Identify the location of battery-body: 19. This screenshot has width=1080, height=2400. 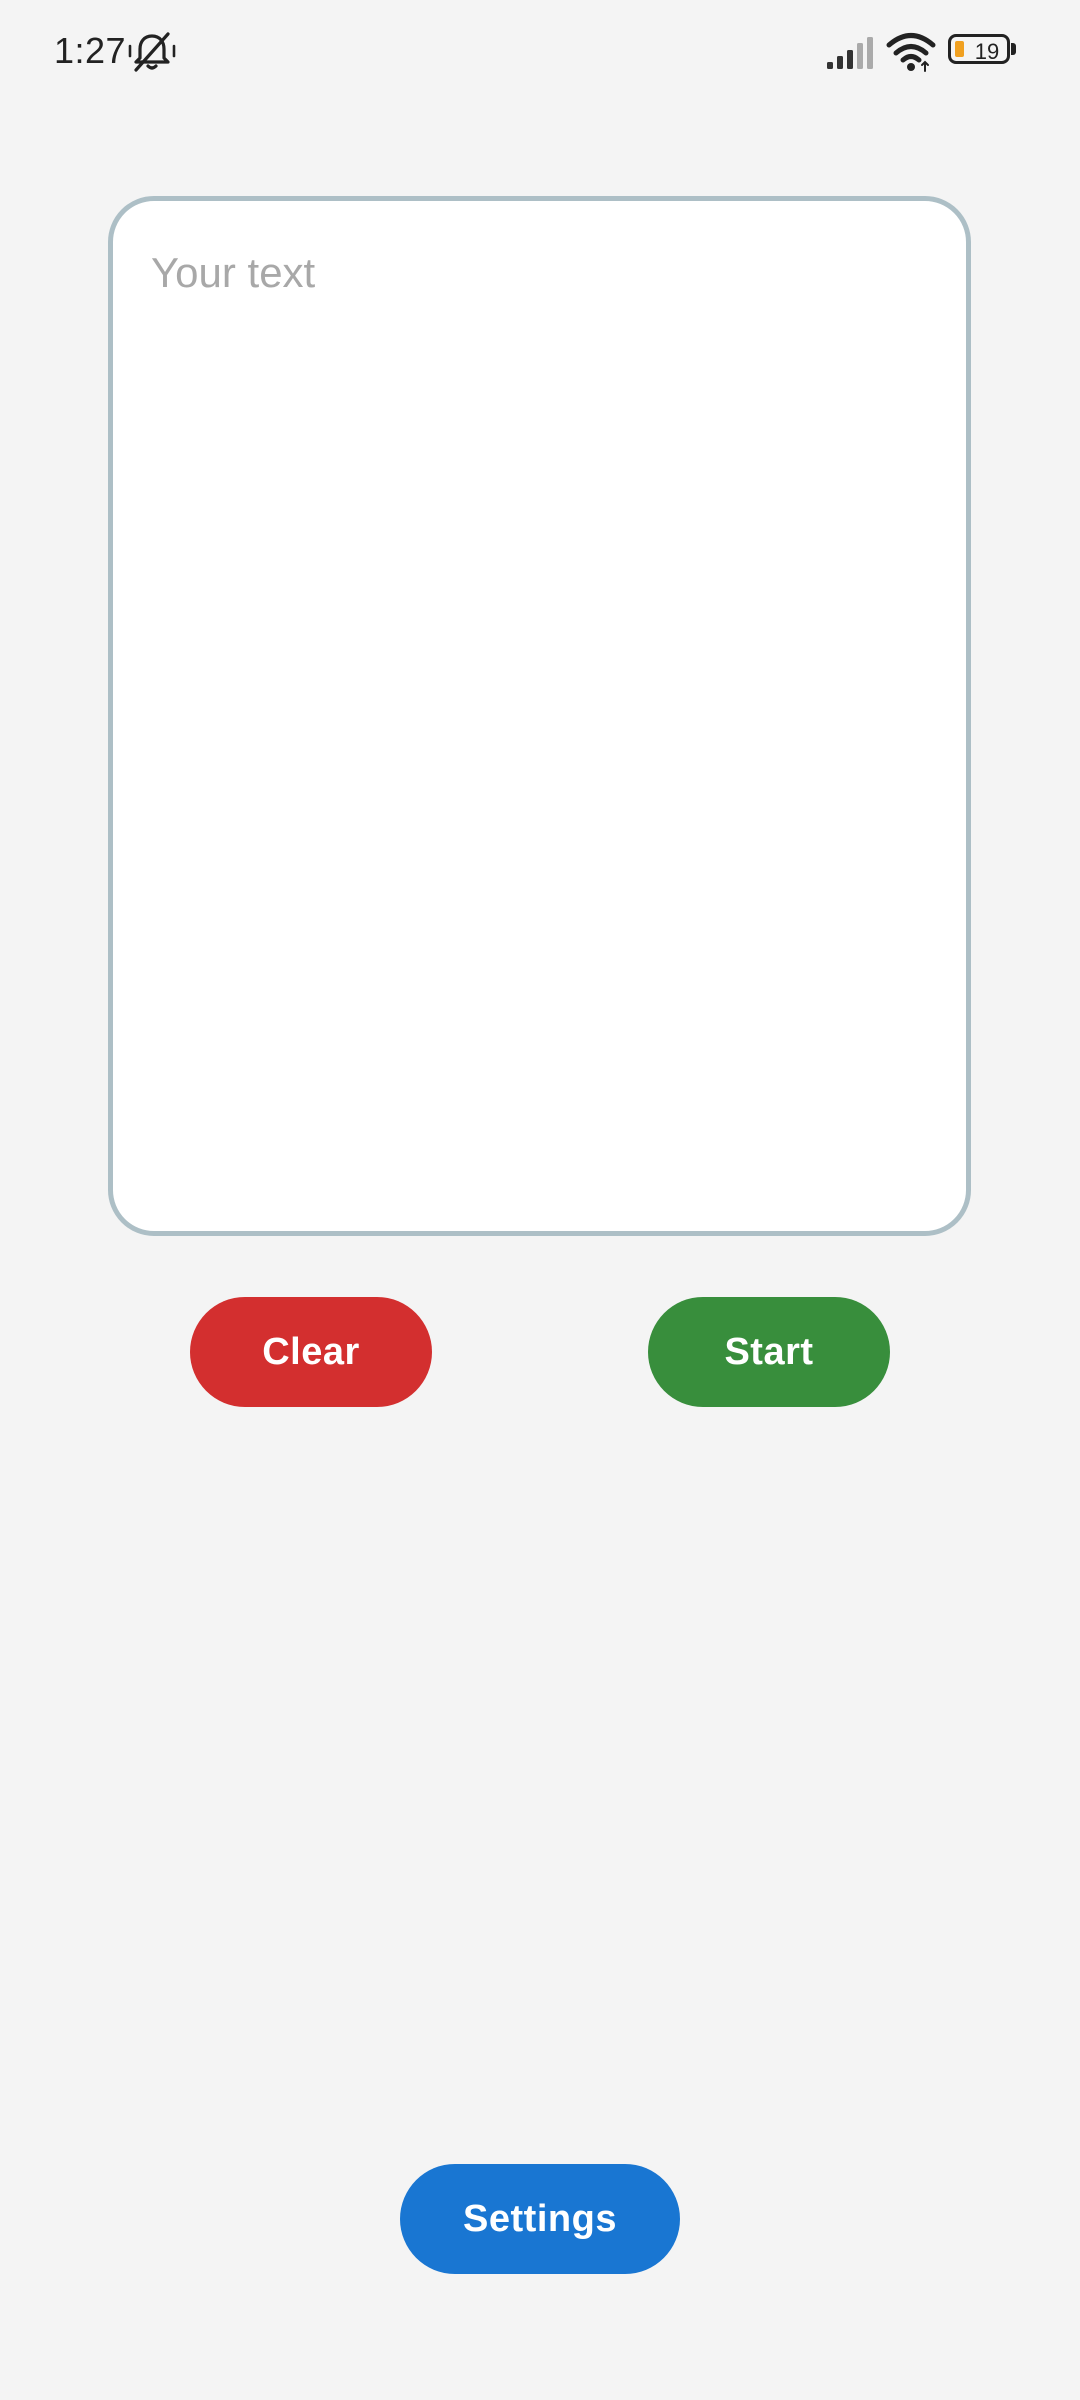
(979, 49).